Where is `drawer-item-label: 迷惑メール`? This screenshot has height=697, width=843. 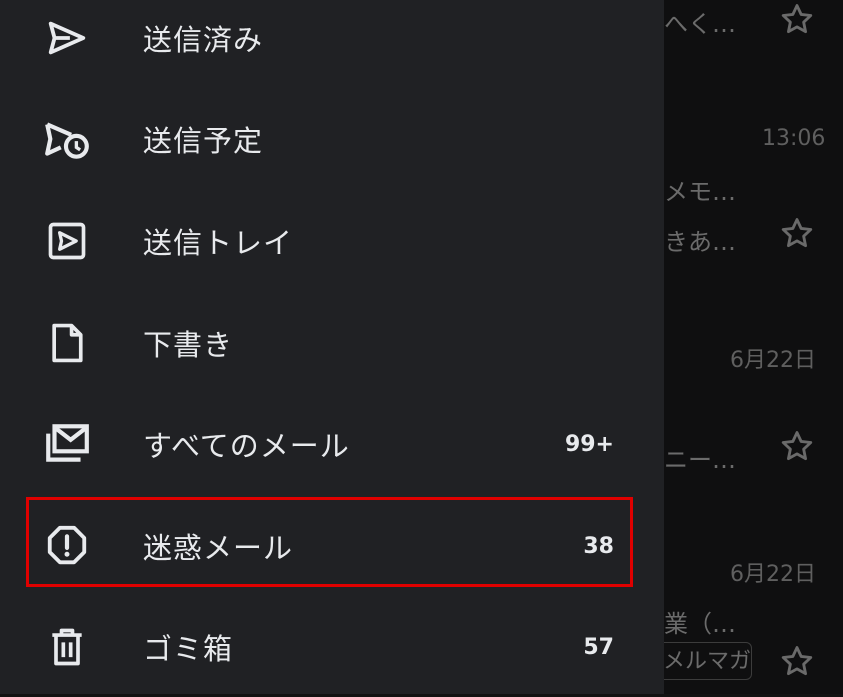 drawer-item-label: 迷惑メール is located at coordinates (218, 548).